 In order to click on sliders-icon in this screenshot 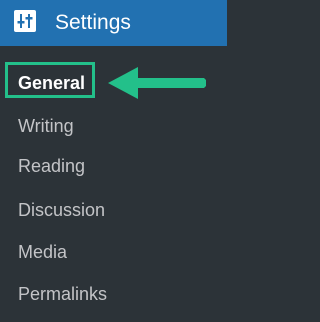, I will do `click(25, 21)`.